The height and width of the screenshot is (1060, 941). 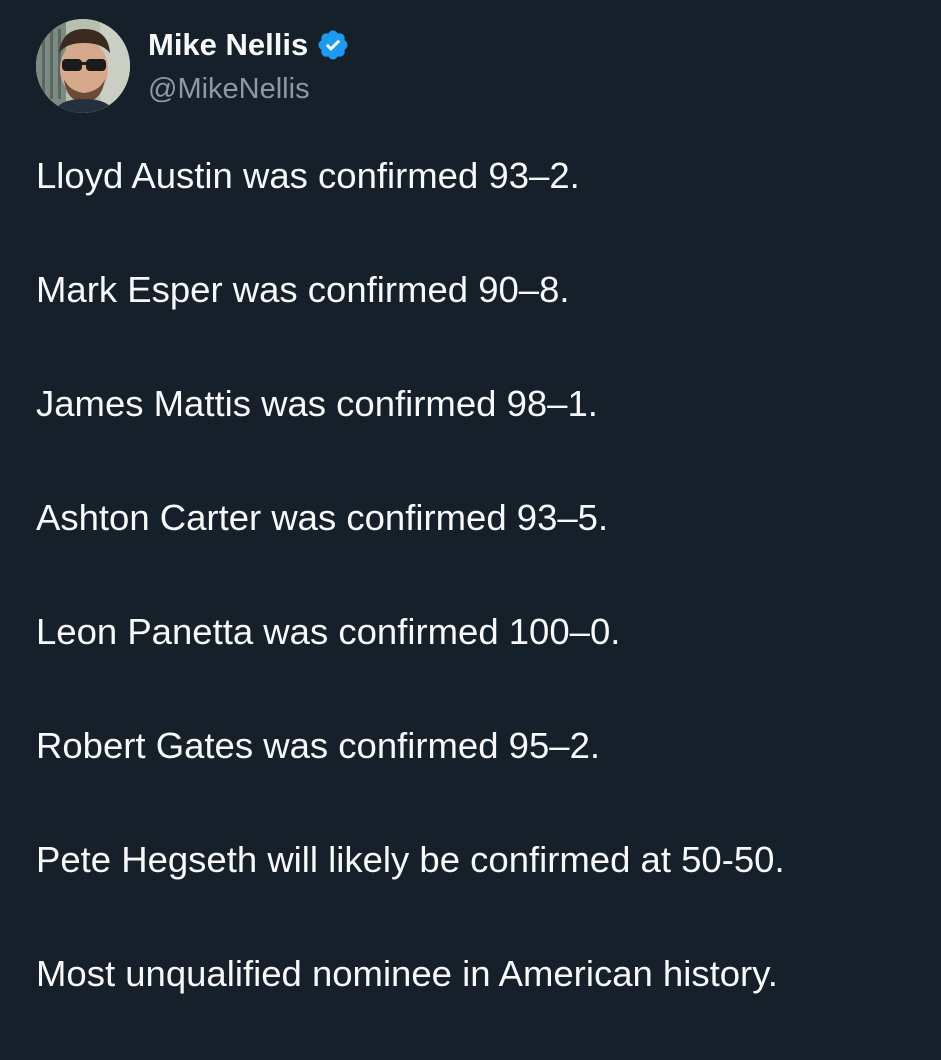 I want to click on verified-badge-icon, so click(x=333, y=45).